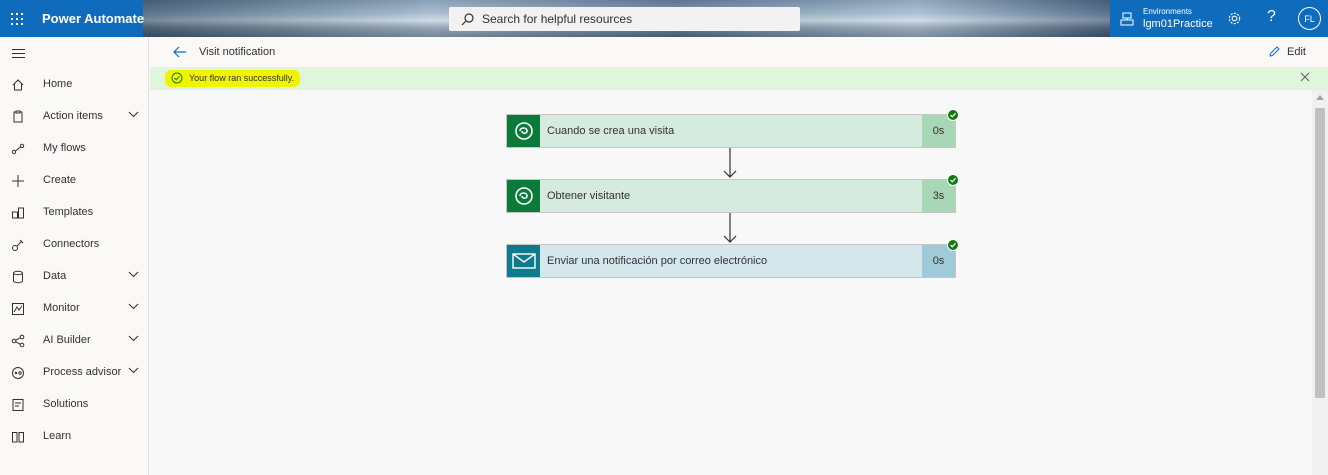  I want to click on sidebar-item-process-advisor: Process advisor, so click(74, 373).